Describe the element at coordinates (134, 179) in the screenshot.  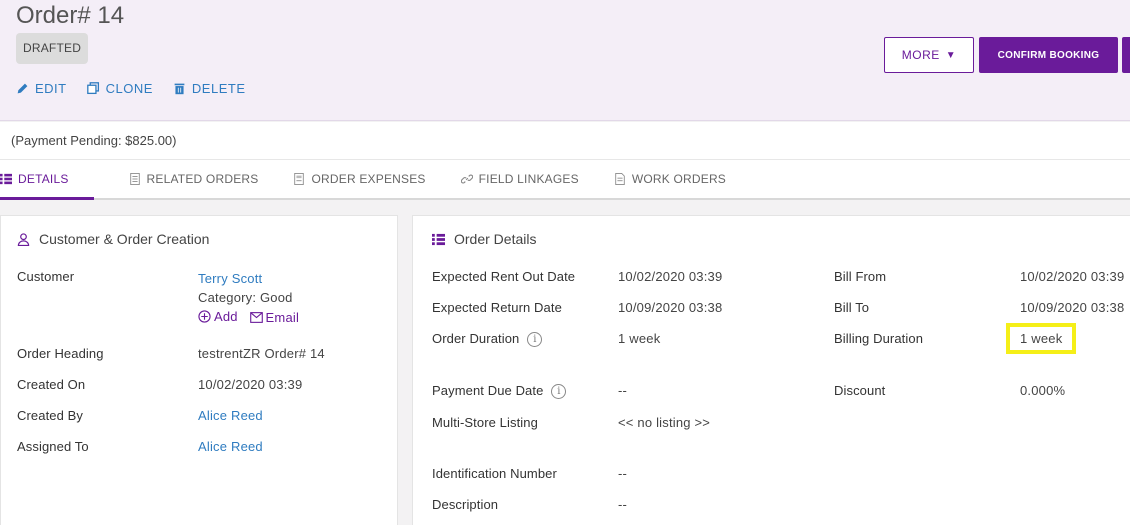
I see `document-icon` at that location.